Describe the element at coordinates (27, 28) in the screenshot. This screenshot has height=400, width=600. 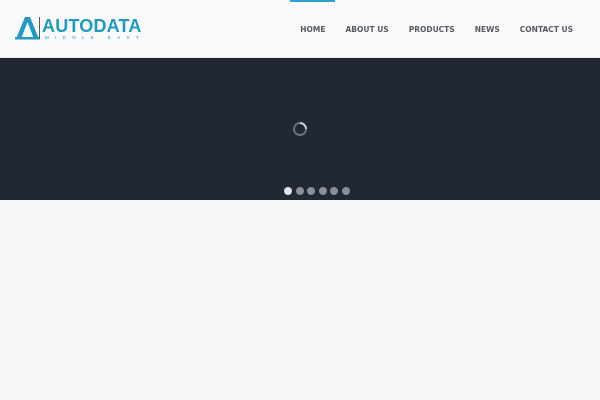
I see `logo-mark-icon` at that location.